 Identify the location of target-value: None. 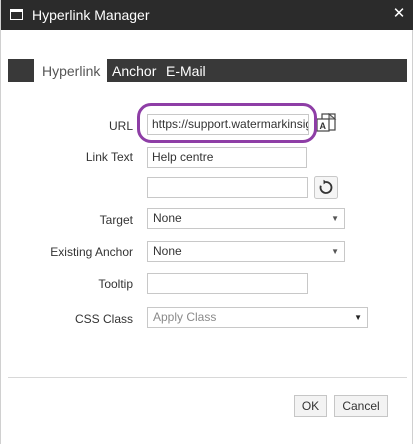
(167, 218).